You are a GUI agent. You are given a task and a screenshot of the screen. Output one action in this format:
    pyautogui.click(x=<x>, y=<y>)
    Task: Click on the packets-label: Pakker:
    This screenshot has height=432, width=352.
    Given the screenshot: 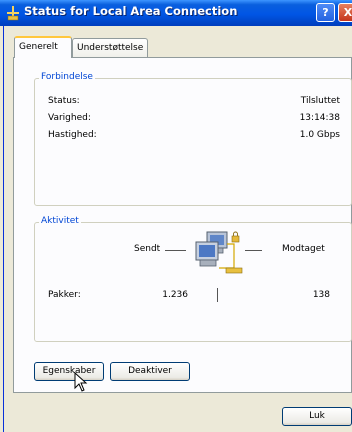 What is the action you would take?
    pyautogui.click(x=64, y=295)
    